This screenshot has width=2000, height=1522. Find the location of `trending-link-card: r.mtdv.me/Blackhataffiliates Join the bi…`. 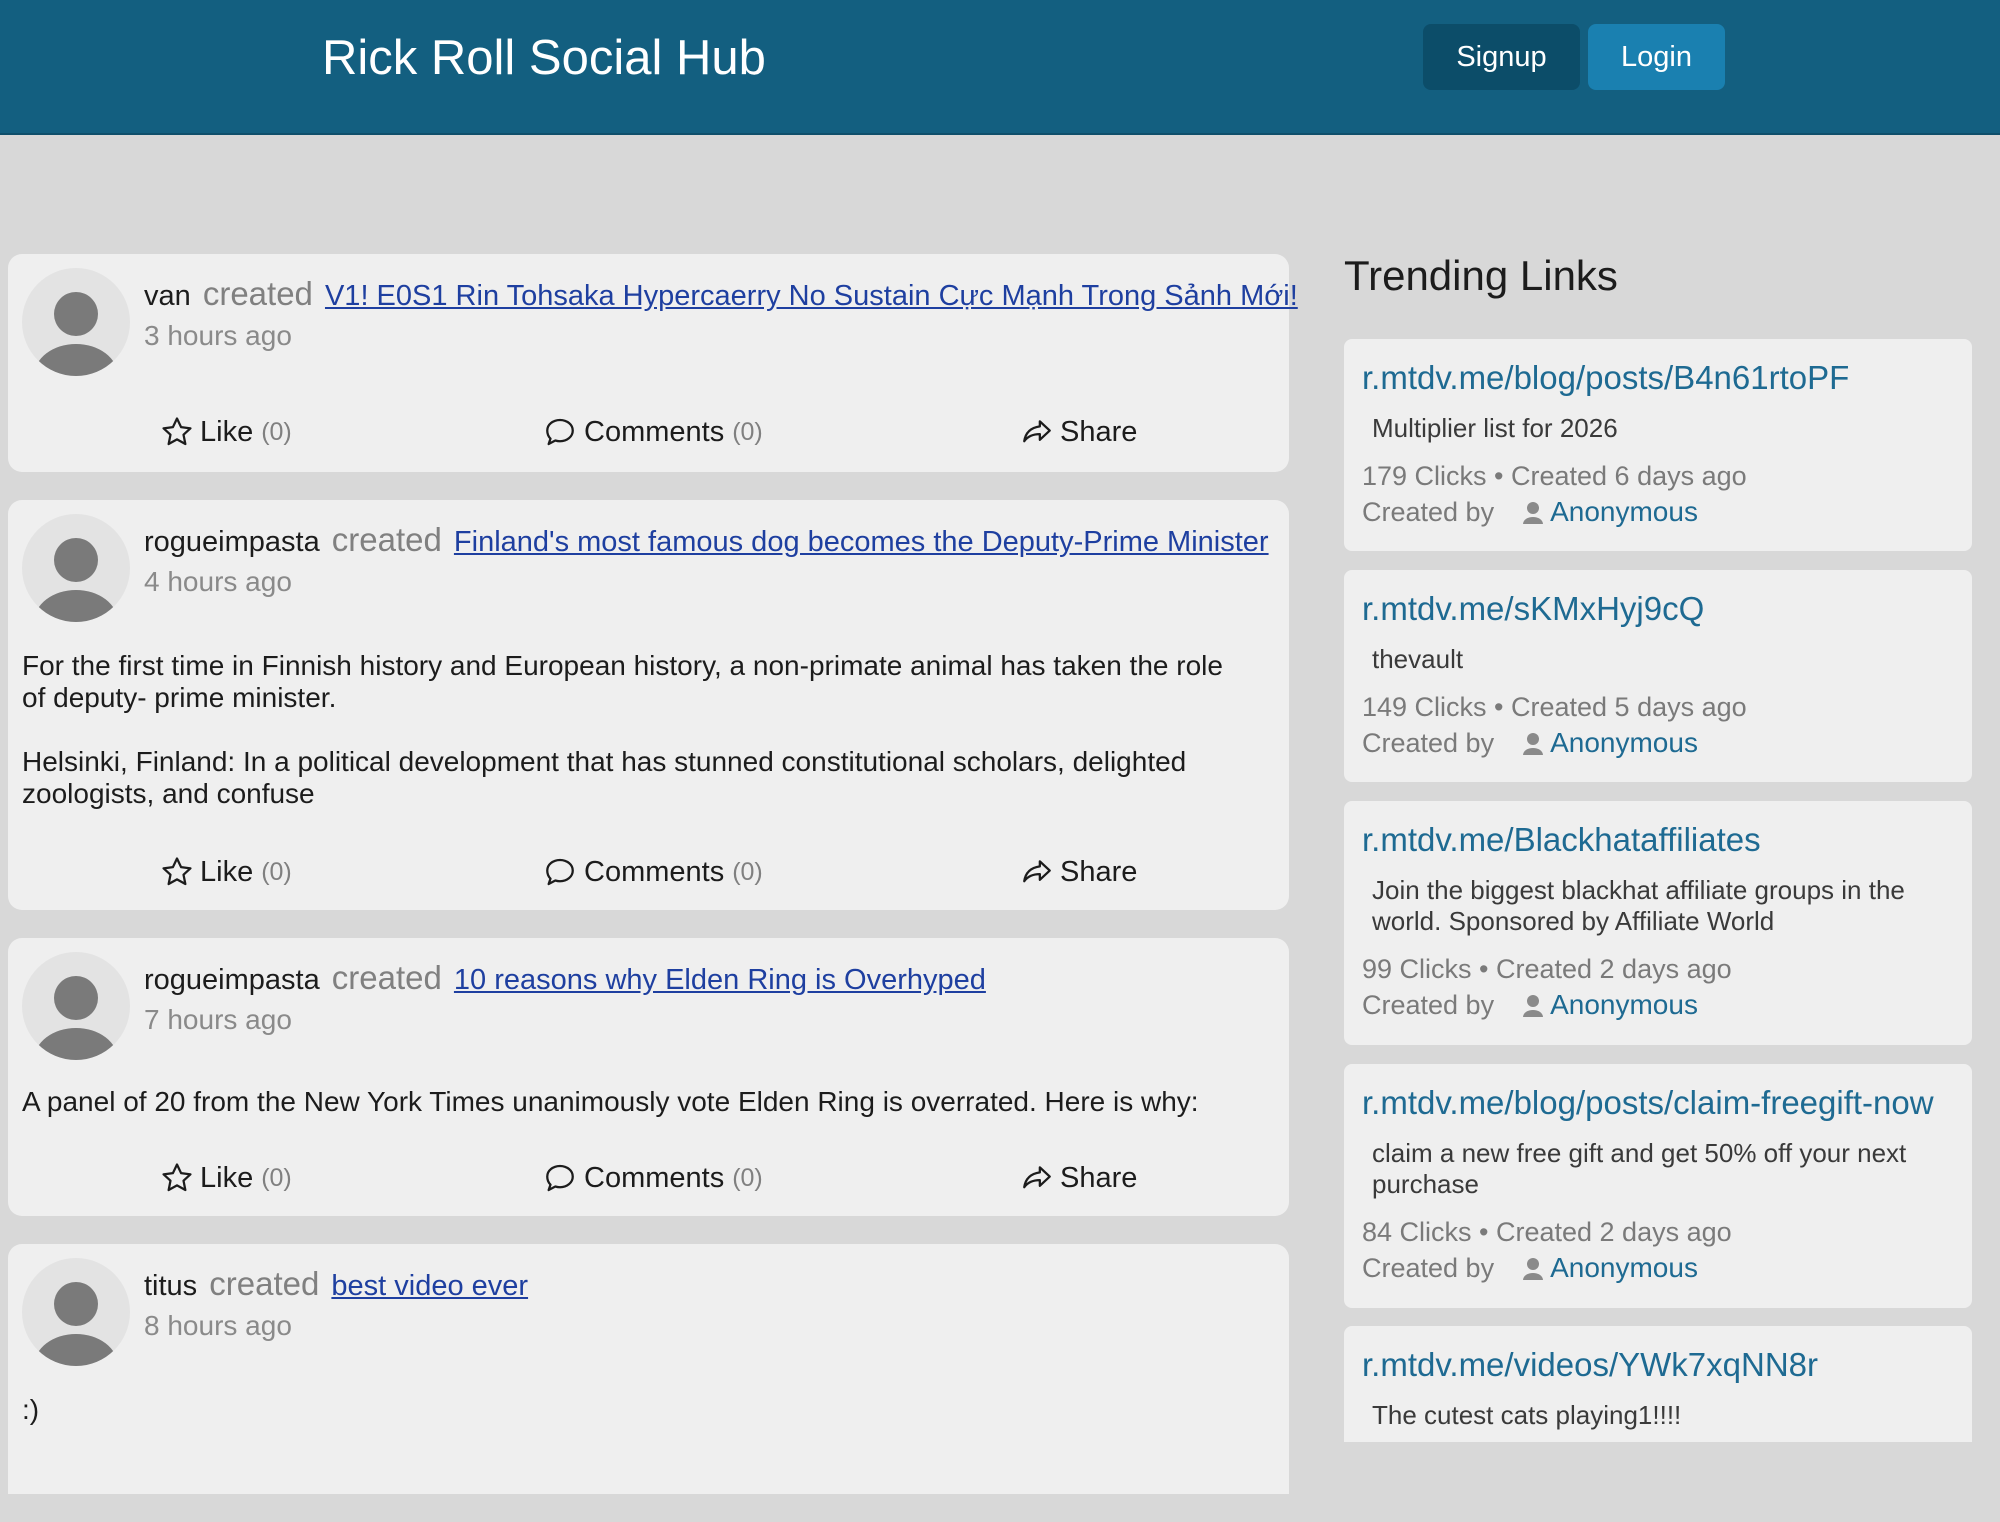

trending-link-card: r.mtdv.me/Blackhataffiliates Join the bi… is located at coordinates (1658, 923).